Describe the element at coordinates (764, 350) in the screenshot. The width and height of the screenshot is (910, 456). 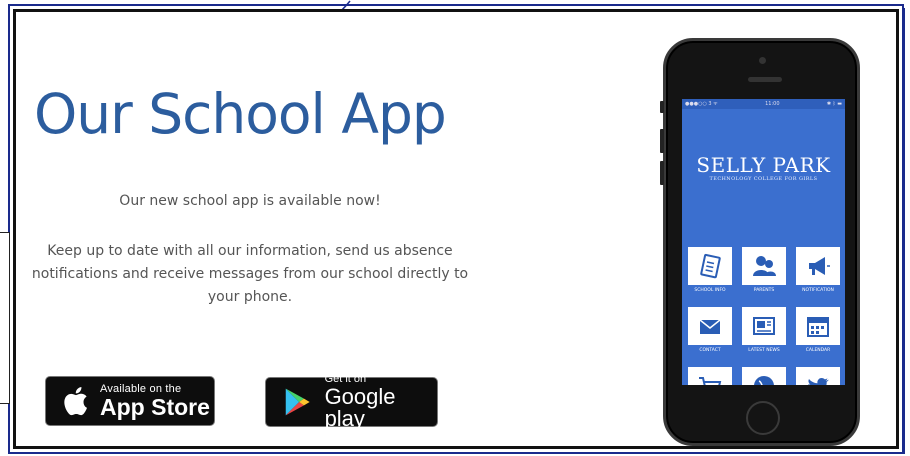
I see `tile-label: LATEST NEWS` at that location.